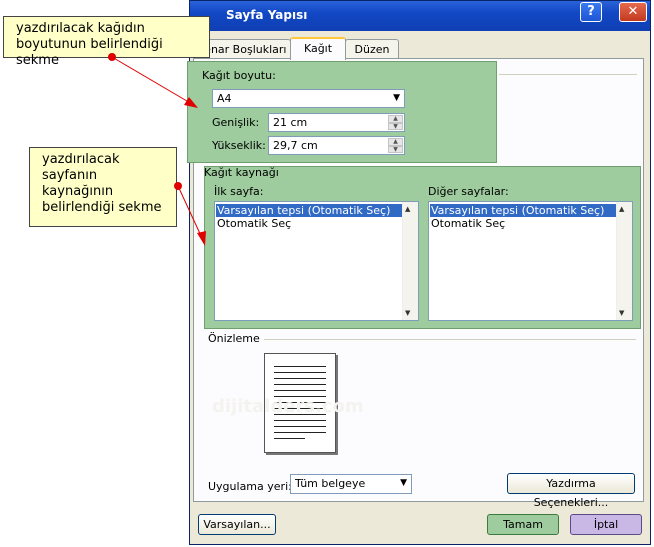 The width and height of the screenshot is (654, 547). I want to click on annotation-arrows, so click(157, 149).